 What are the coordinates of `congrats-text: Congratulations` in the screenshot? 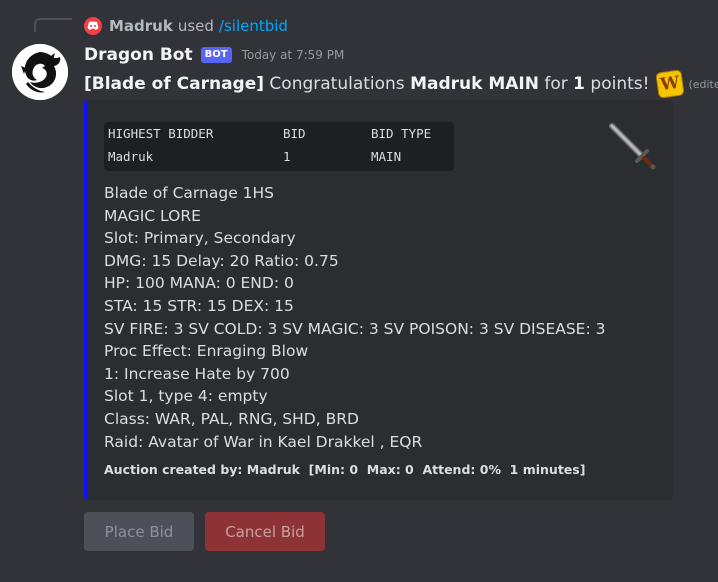 It's located at (337, 84).